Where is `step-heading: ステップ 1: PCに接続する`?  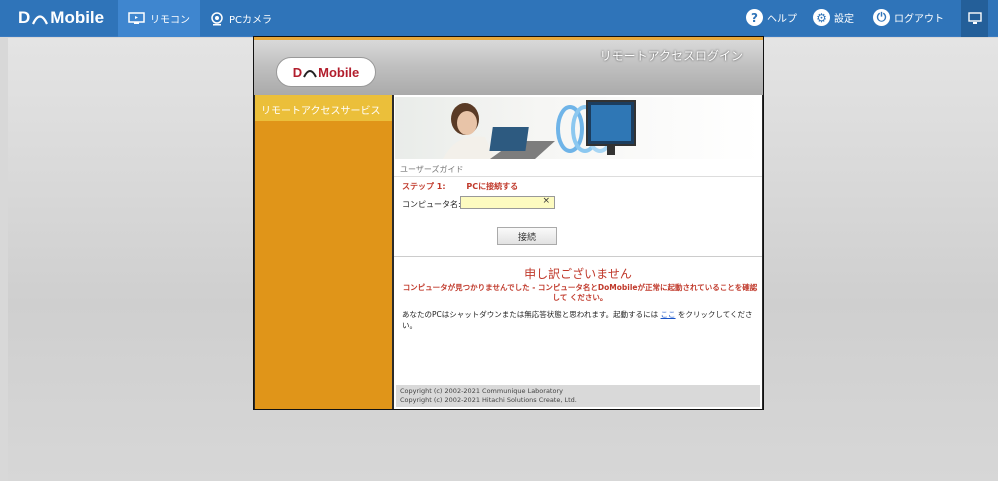 step-heading: ステップ 1: PCに接続する is located at coordinates (460, 186).